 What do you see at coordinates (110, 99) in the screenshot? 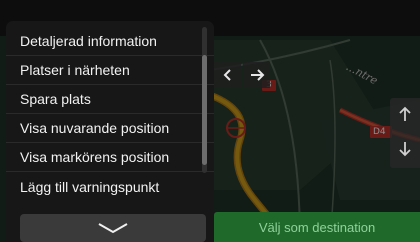
I see `menu-item-save-location: Spara plats` at bounding box center [110, 99].